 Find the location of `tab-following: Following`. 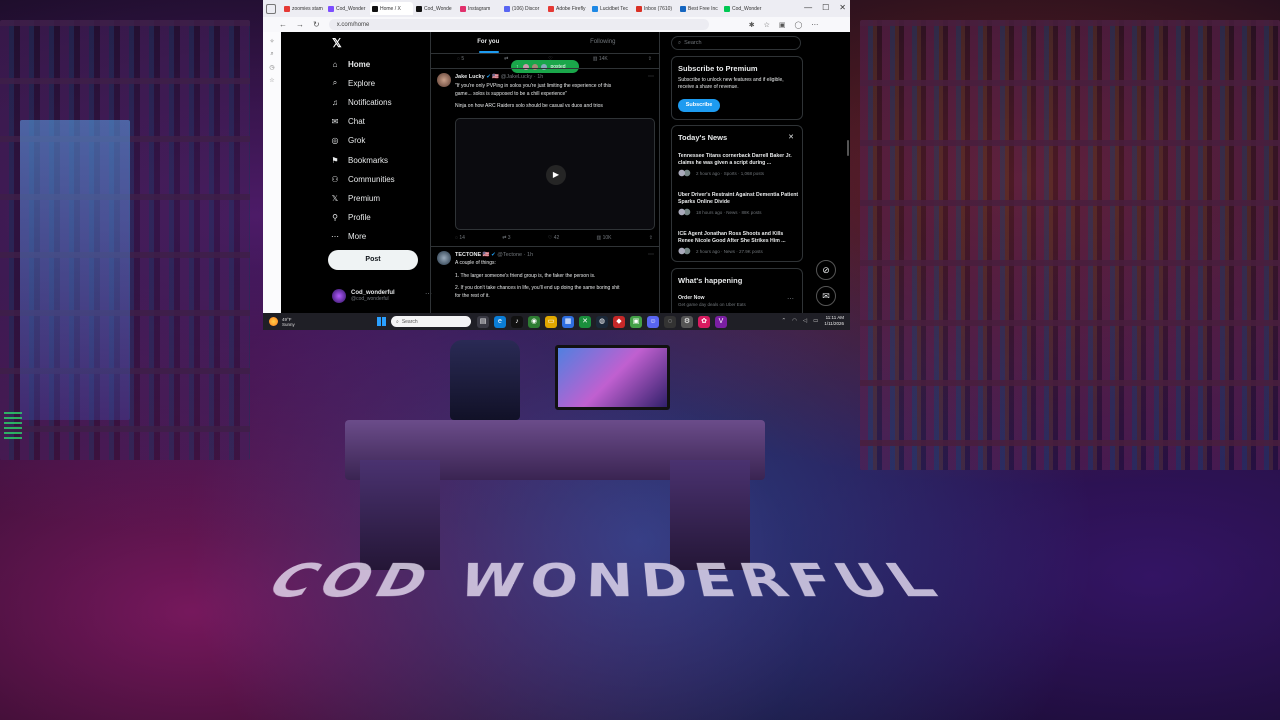

tab-following: Following is located at coordinates (603, 42).